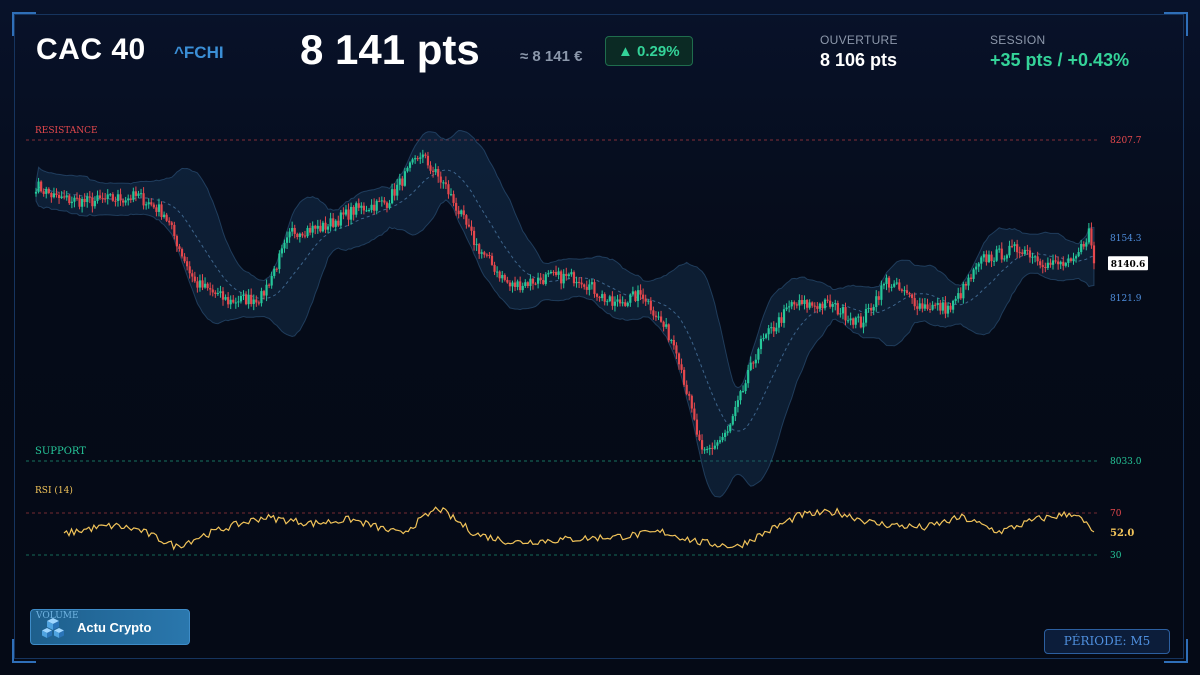 The image size is (1200, 675). Describe the element at coordinates (57, 616) in the screenshot. I see `volume-label: VOLUME` at that location.